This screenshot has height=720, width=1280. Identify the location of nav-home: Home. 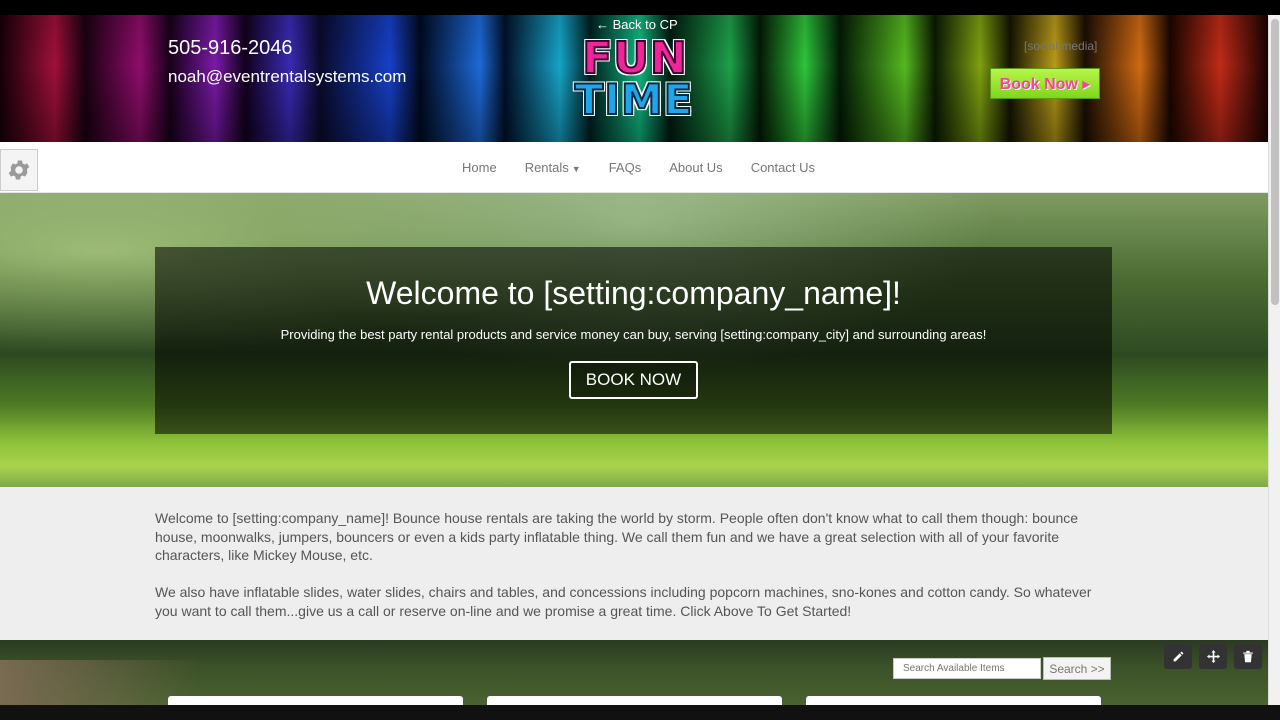
(479, 167).